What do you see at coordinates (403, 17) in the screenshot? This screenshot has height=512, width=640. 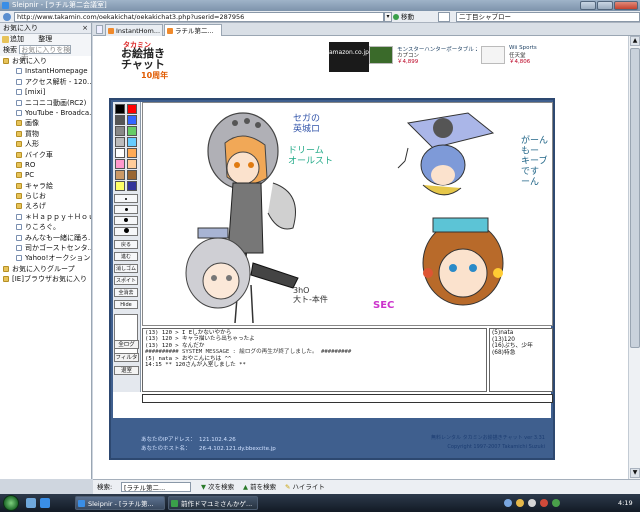 I see `go-button: 移動` at bounding box center [403, 17].